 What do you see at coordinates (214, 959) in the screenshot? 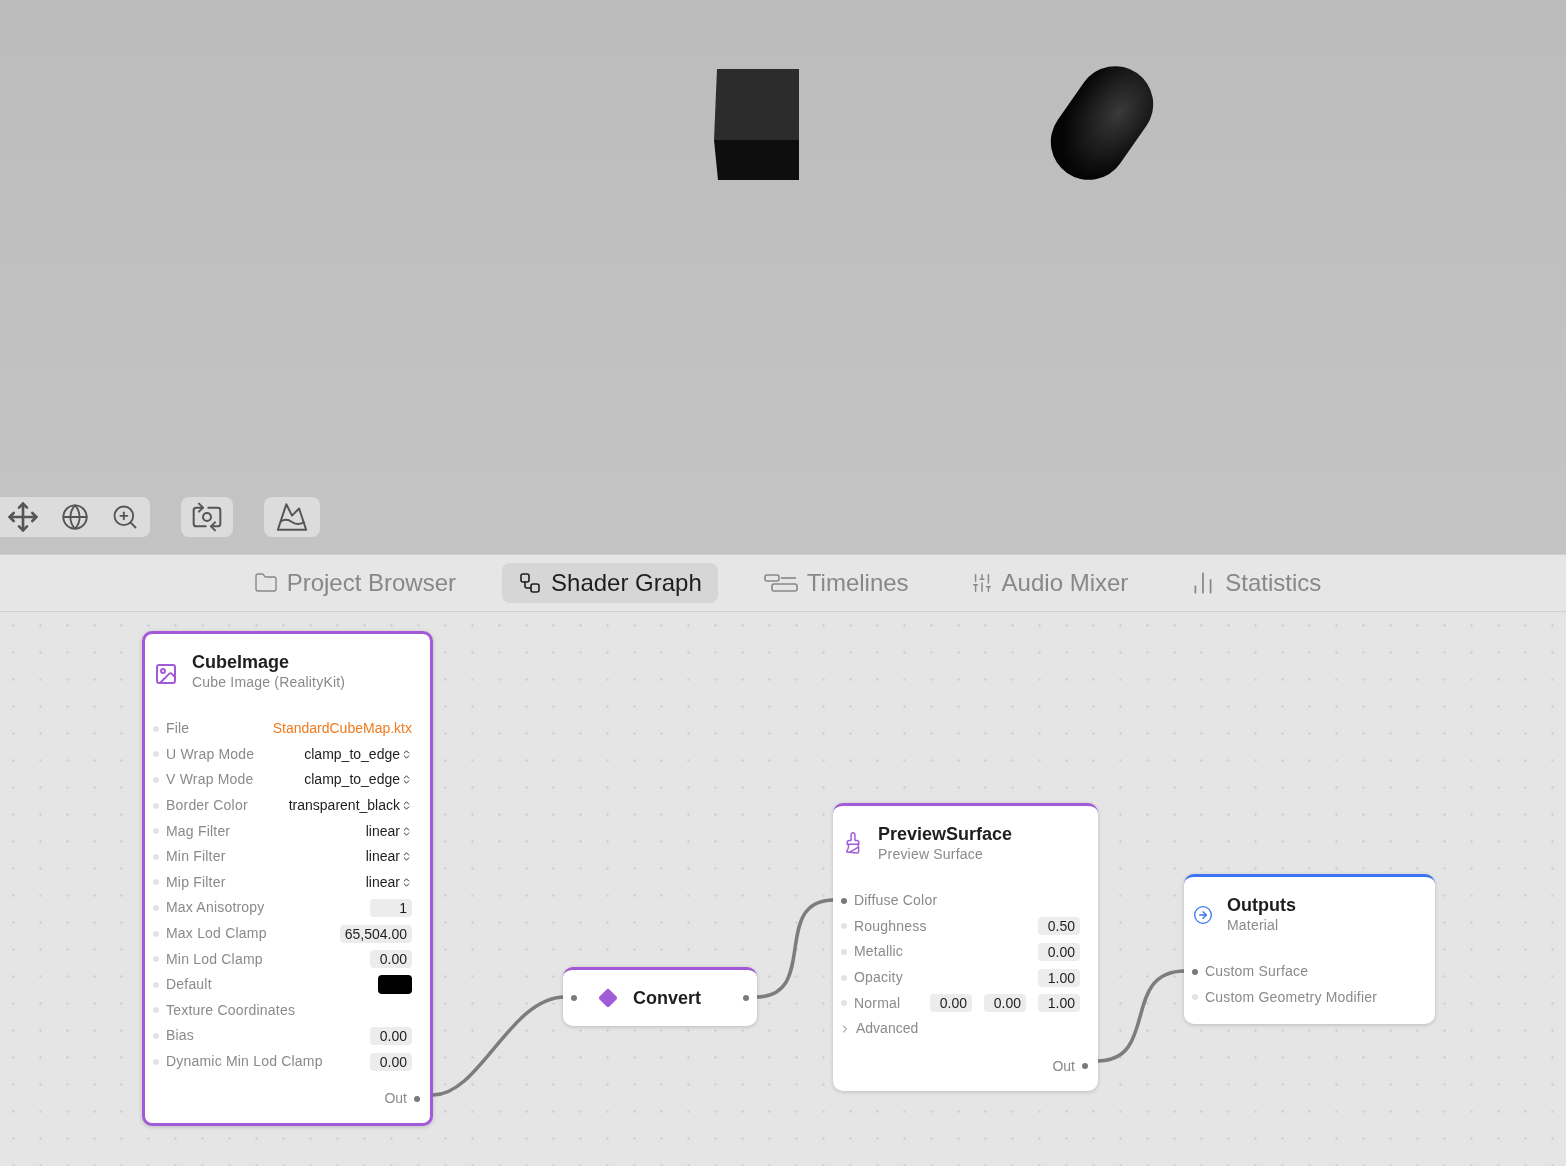
I see `input-label: Min Lod Clamp` at bounding box center [214, 959].